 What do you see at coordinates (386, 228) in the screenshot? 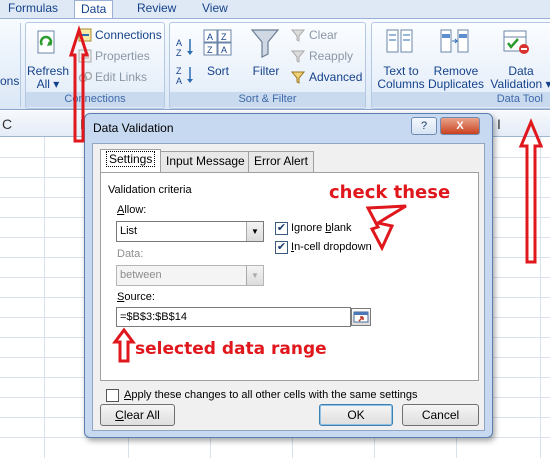
I see `arrow-pointer-icon` at bounding box center [386, 228].